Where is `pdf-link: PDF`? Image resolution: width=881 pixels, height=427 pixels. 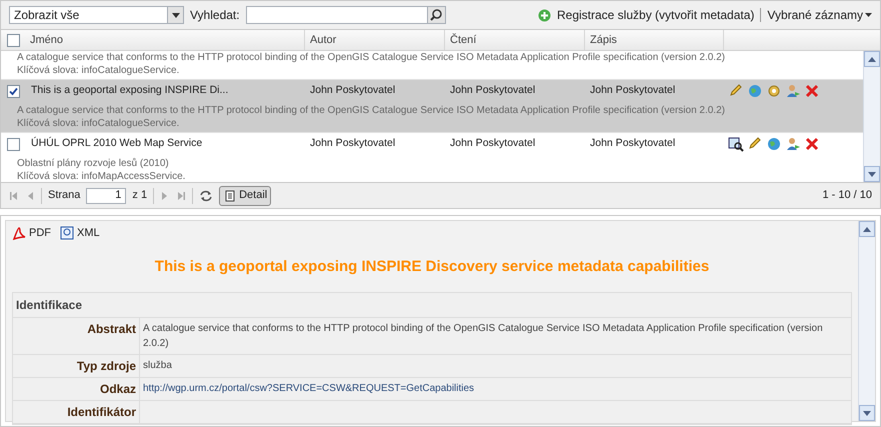
pdf-link: PDF is located at coordinates (40, 233).